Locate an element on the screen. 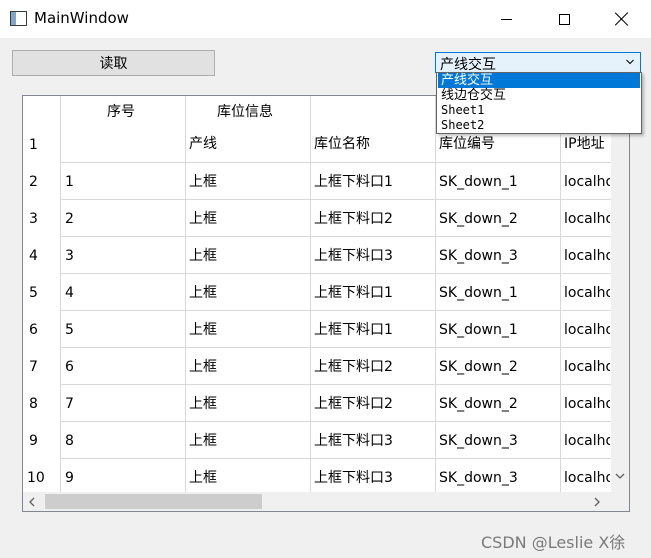  app-window-icon is located at coordinates (18, 18).